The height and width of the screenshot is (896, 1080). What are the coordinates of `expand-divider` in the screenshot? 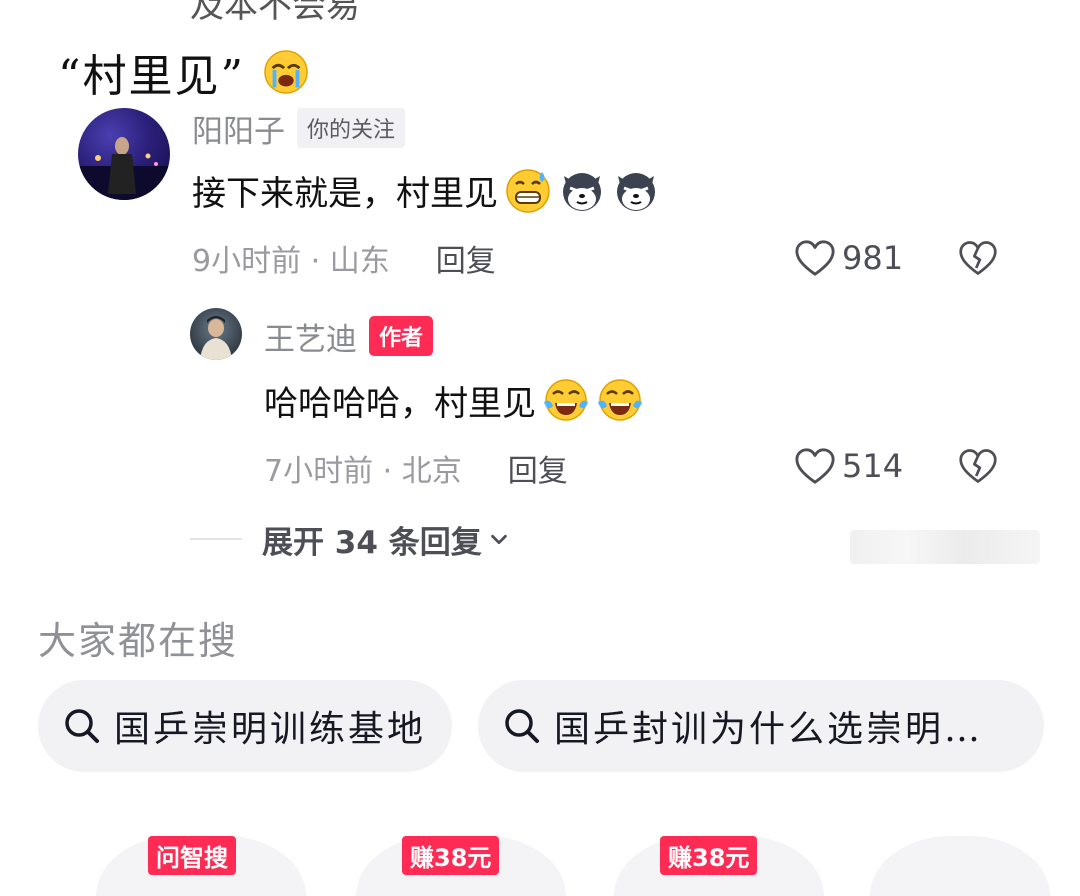 It's located at (216, 539).